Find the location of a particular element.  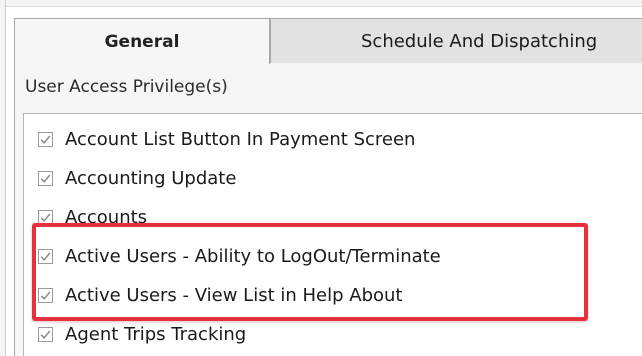

list-item-label: Agent Trips Tracking is located at coordinates (156, 334).